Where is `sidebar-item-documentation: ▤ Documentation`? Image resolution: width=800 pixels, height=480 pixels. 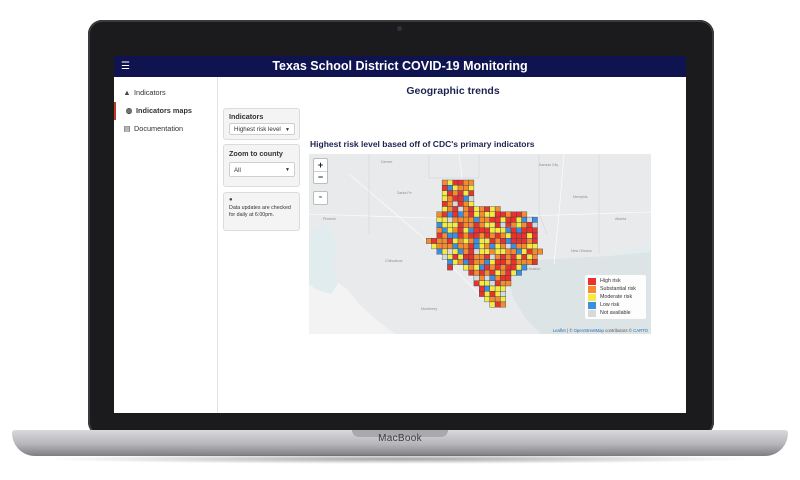 sidebar-item-documentation: ▤ Documentation is located at coordinates (165, 129).